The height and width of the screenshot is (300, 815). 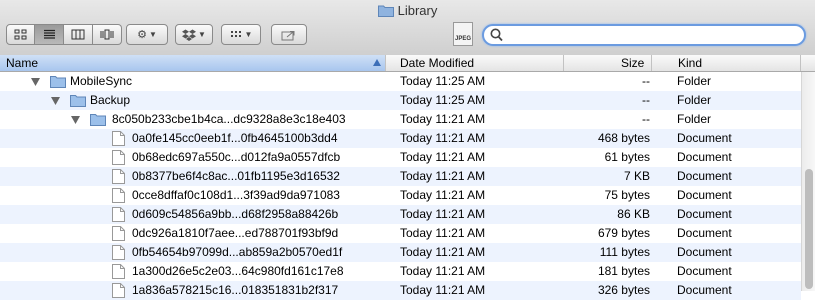 I want to click on icon-view-icon, so click(x=20, y=34).